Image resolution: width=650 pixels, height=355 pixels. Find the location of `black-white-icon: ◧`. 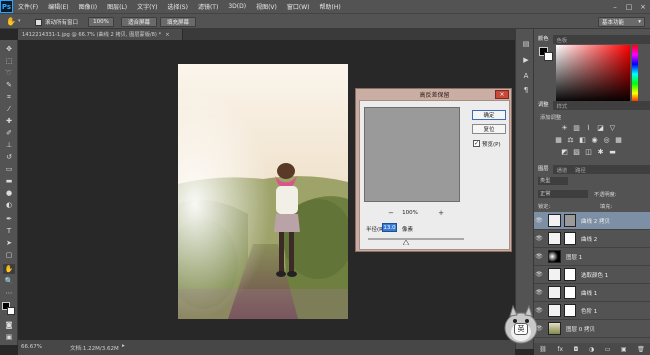

black-white-icon: ◧ is located at coordinates (582, 140).